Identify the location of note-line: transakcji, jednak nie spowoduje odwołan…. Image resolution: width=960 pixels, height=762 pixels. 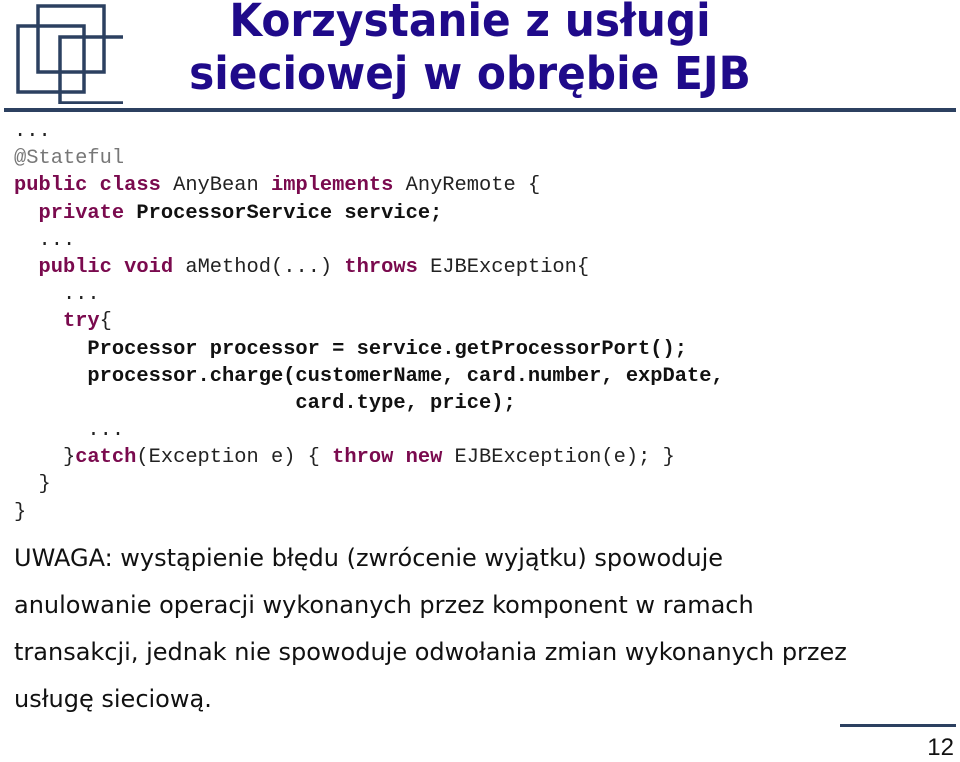
(430, 652).